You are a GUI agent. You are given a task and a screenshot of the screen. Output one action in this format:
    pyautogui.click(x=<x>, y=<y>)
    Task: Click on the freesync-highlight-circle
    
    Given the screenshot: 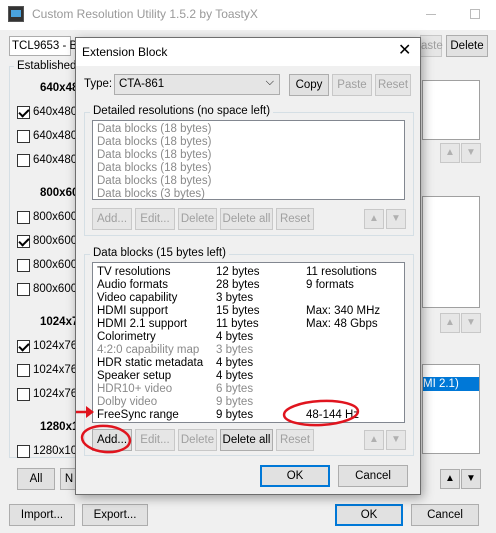 What is the action you would take?
    pyautogui.click(x=321, y=413)
    